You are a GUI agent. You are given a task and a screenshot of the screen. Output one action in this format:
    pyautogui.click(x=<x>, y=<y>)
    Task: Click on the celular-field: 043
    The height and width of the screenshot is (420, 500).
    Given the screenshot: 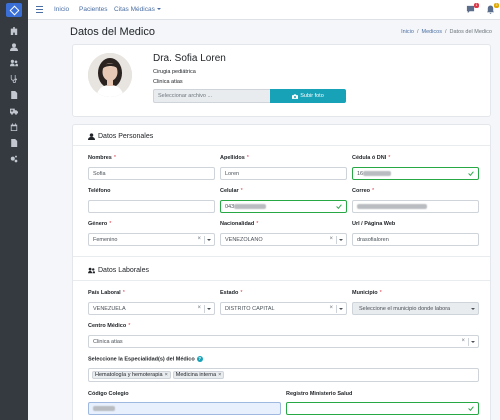 What is the action you would take?
    pyautogui.click(x=283, y=206)
    